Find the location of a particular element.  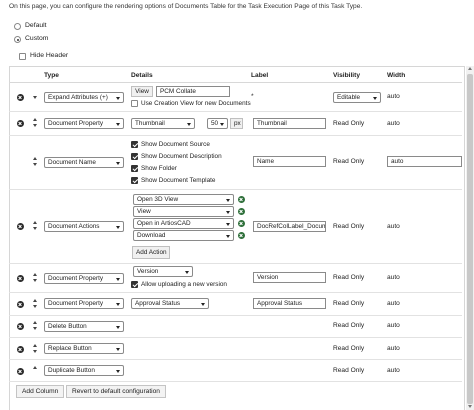

add-column-button: Add Column is located at coordinates (40, 391).